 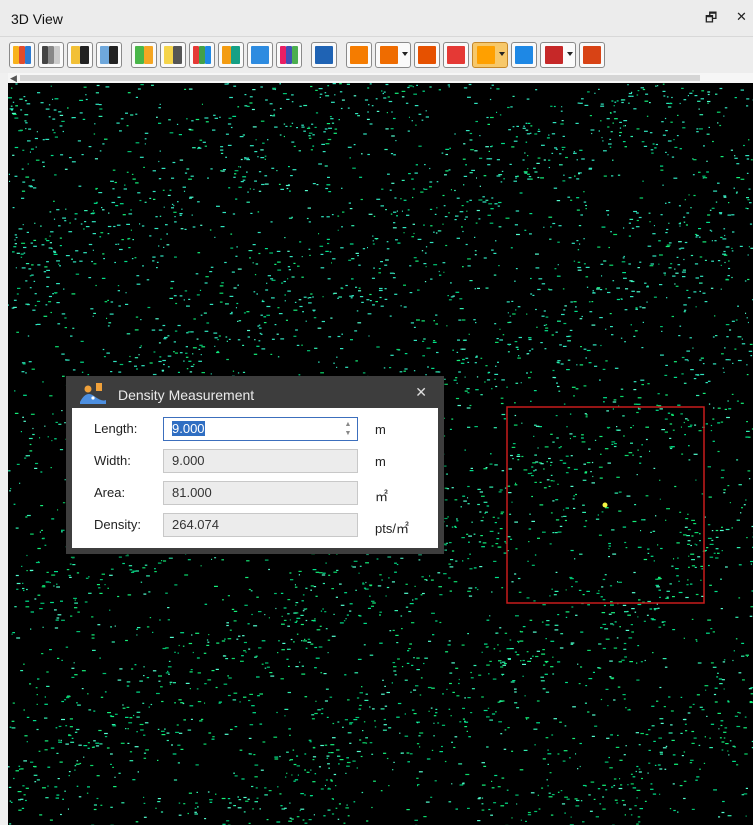 I want to click on clip-box-icon, so click(x=456, y=55).